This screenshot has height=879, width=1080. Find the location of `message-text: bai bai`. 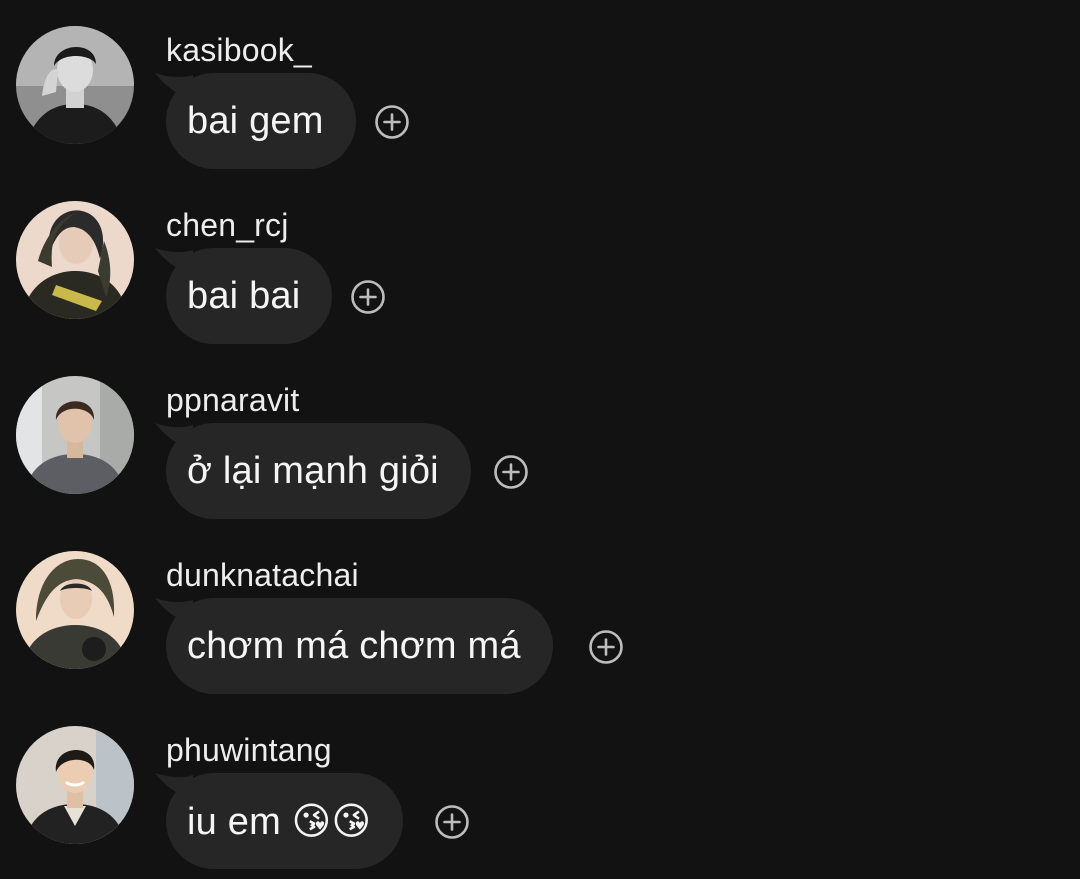

message-text: bai bai is located at coordinates (244, 295).